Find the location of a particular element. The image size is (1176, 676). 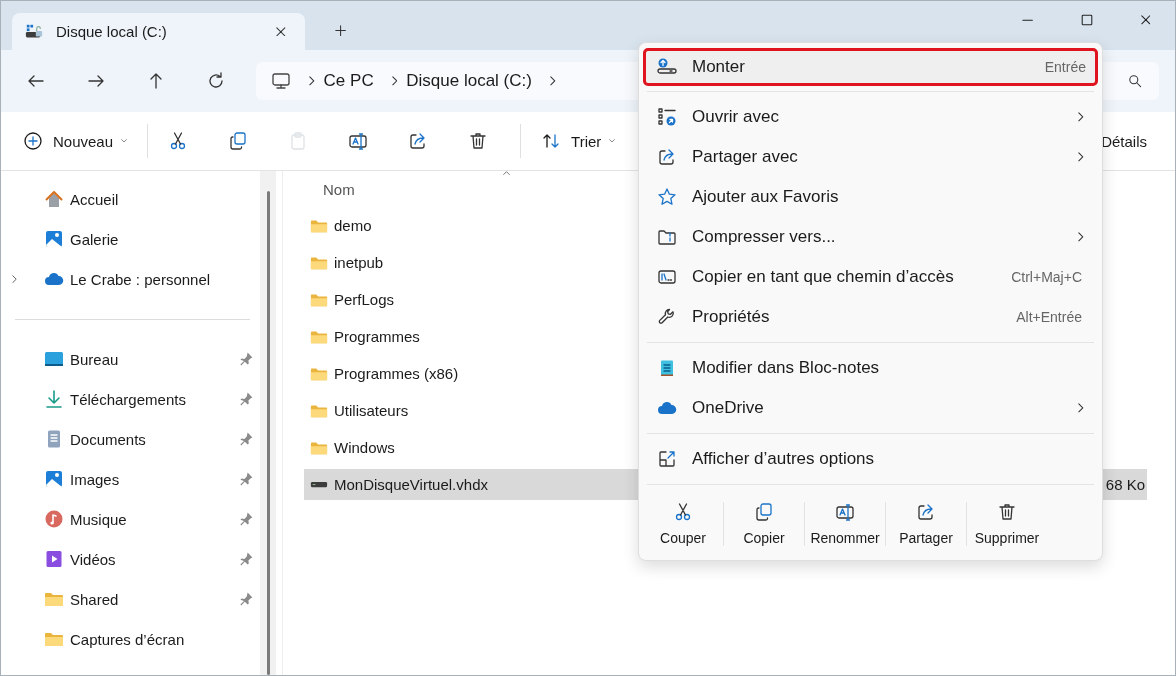

shortcut-label: Alt+Entrée is located at coordinates (1049, 317).